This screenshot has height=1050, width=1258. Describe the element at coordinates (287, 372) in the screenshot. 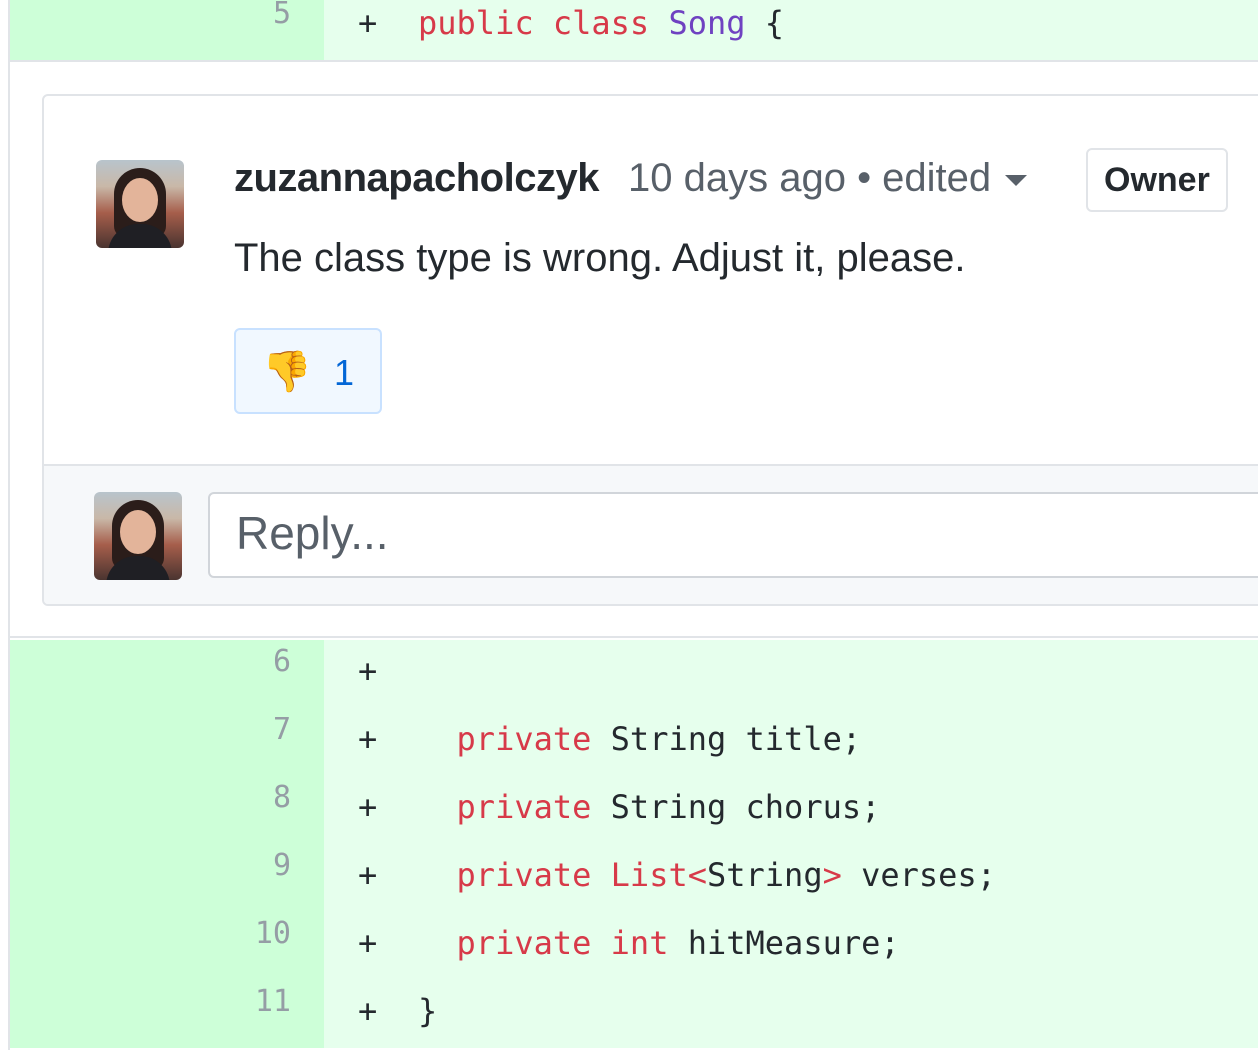

I see `thumbs-down-icon: 👎` at that location.